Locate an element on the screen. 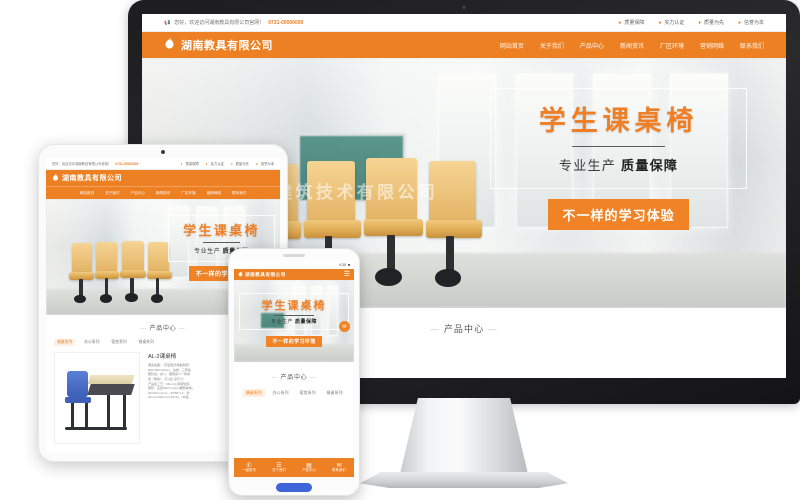 The height and width of the screenshot is (500, 800). navbar: 湖南教具有限公司 is located at coordinates (163, 178).